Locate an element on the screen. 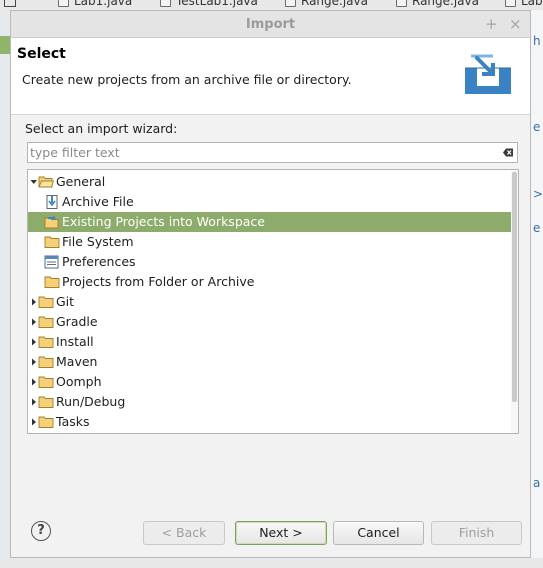 The height and width of the screenshot is (568, 543). tree-item-label: Projects from Folder or Archive is located at coordinates (158, 281).